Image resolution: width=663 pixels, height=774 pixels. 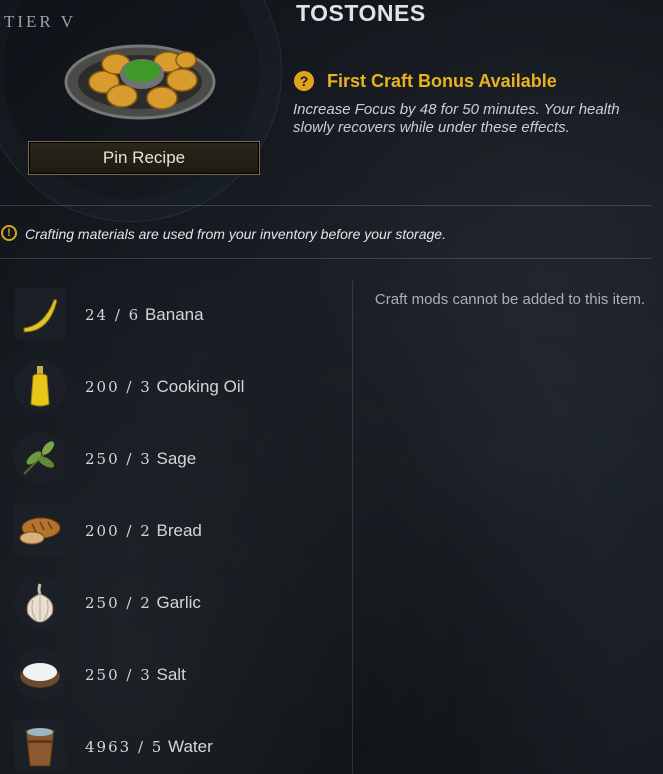 I want to click on pin-recipe-button: Pin Recipe, so click(x=144, y=158).